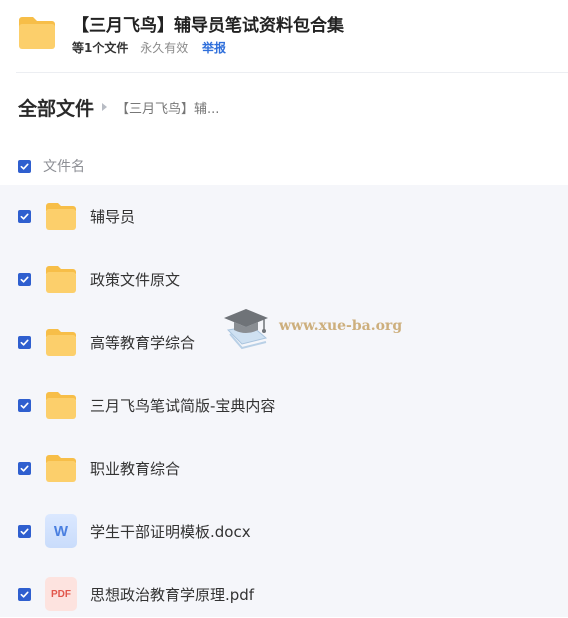 The width and height of the screenshot is (568, 618). Describe the element at coordinates (284, 594) in the screenshot. I see `list-item: PDF 思想政治教育学原理.pdf` at that location.